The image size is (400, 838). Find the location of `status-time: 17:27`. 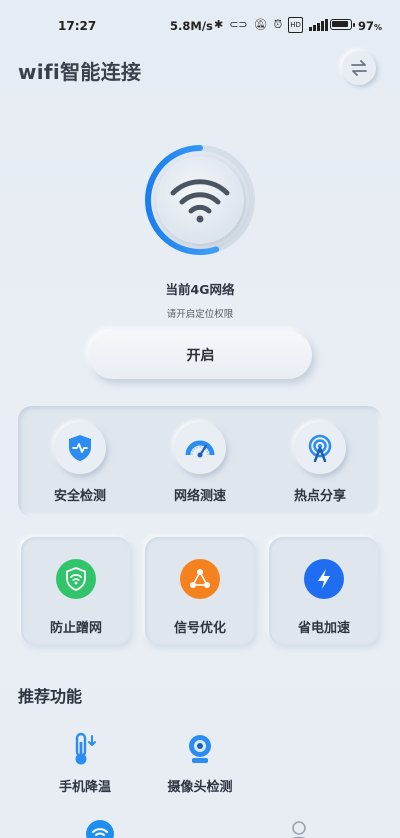

status-time: 17:27 is located at coordinates (77, 26).